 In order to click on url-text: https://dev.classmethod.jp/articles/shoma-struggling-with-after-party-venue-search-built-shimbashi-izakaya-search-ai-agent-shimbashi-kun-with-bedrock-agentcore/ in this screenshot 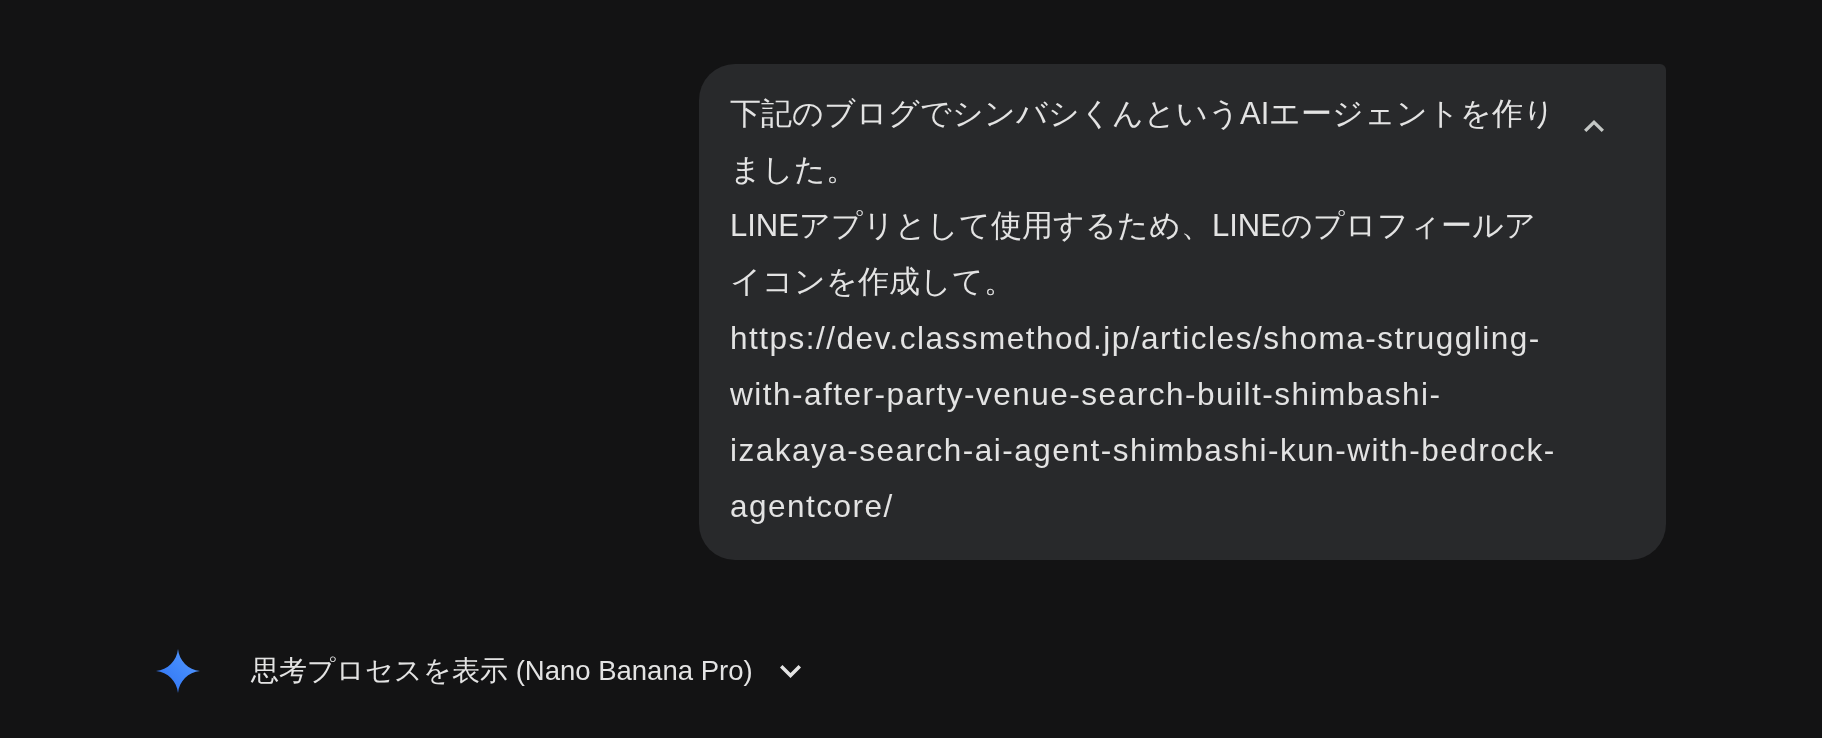, I will do `click(1143, 422)`.